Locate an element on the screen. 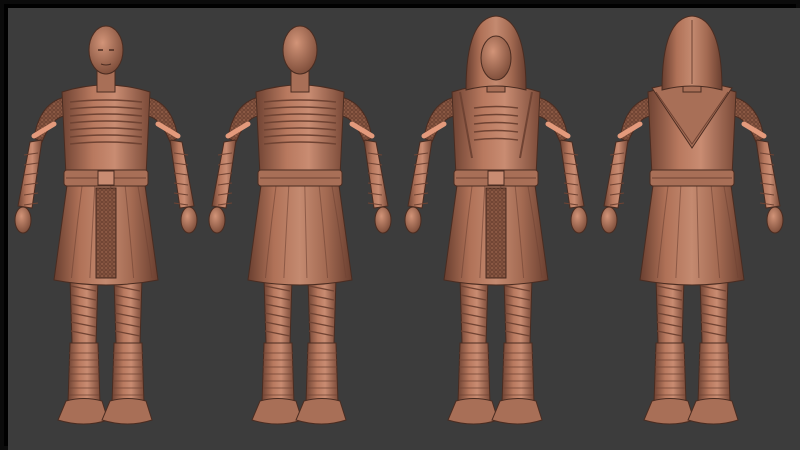 The image size is (800, 450). face is located at coordinates (496, 58).